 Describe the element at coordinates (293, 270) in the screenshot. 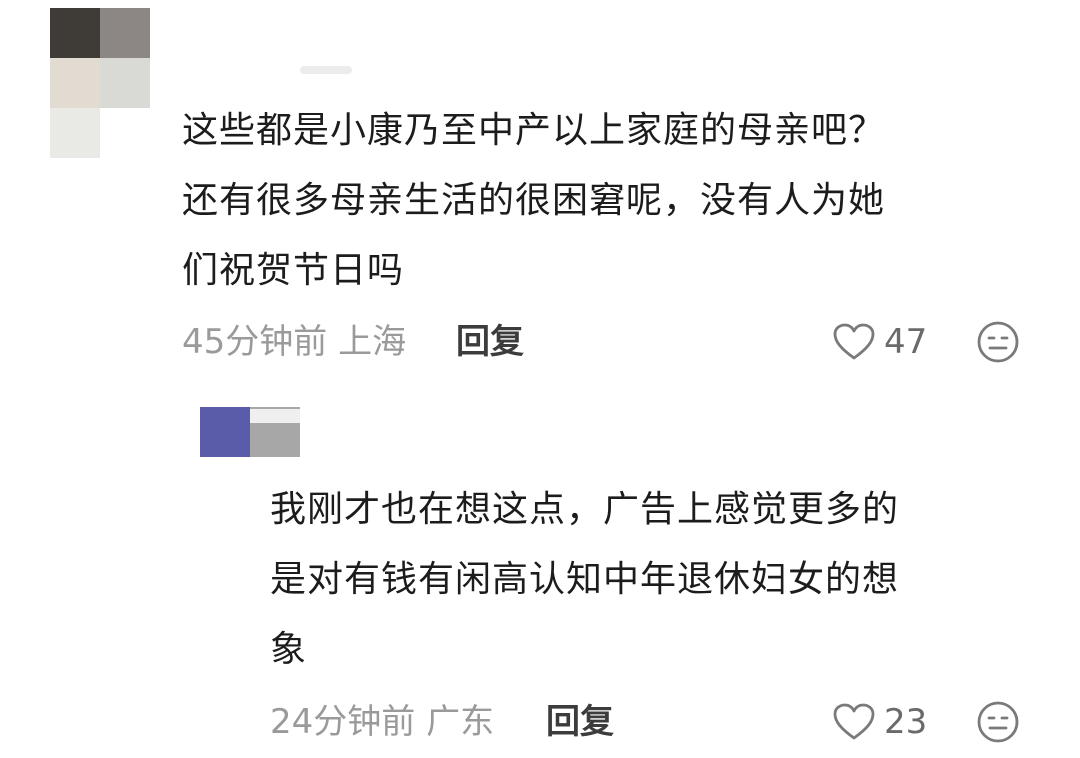

I see `comment-text-line: 们祝贺节日吗` at that location.